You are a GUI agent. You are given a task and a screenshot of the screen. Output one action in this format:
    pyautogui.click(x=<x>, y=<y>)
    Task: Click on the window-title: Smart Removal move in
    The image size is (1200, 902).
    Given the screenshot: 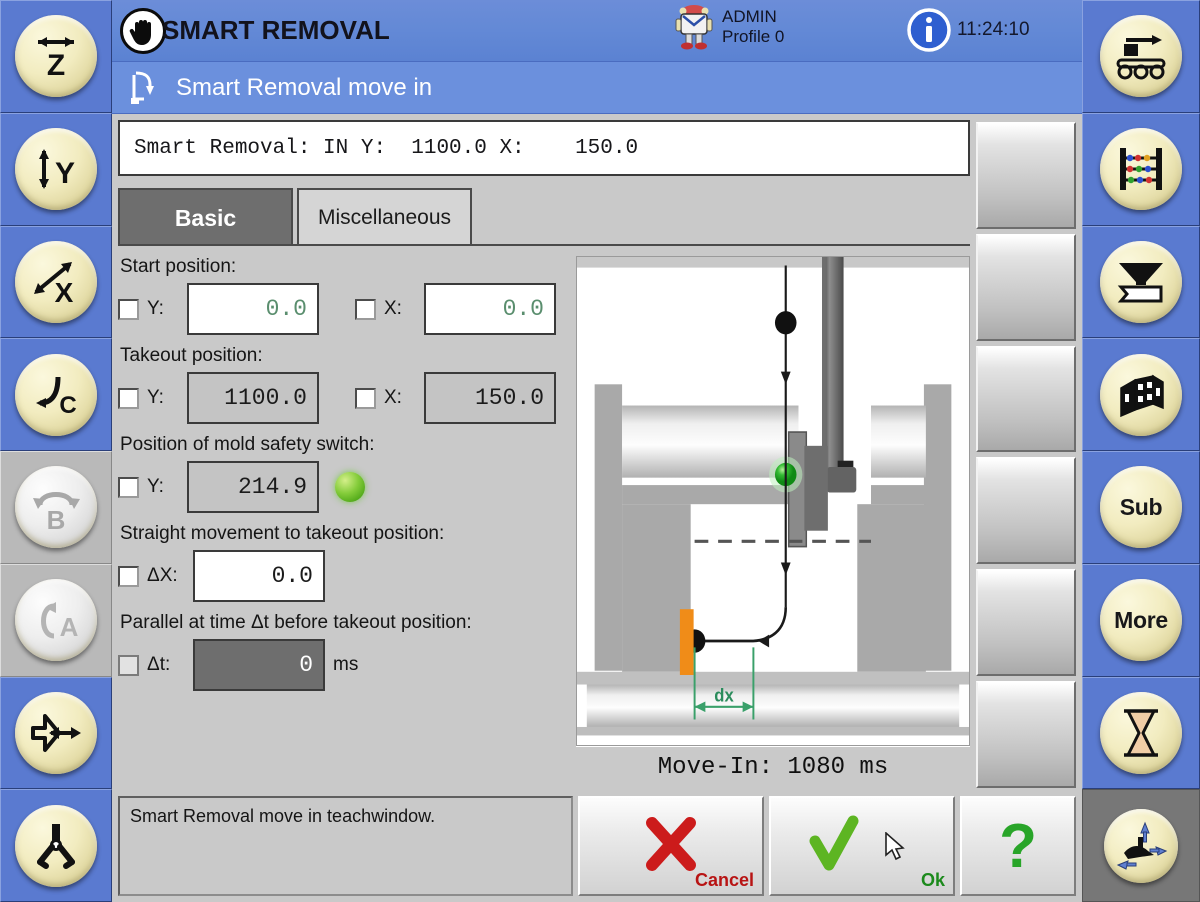 What is the action you would take?
    pyautogui.click(x=304, y=87)
    